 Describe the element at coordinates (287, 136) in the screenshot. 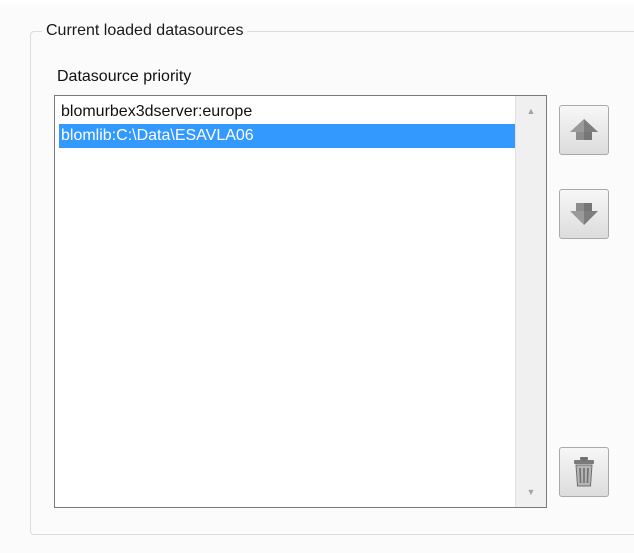

I see `list-item-selected: blomlib:C:\Data\ESAVLA06` at that location.